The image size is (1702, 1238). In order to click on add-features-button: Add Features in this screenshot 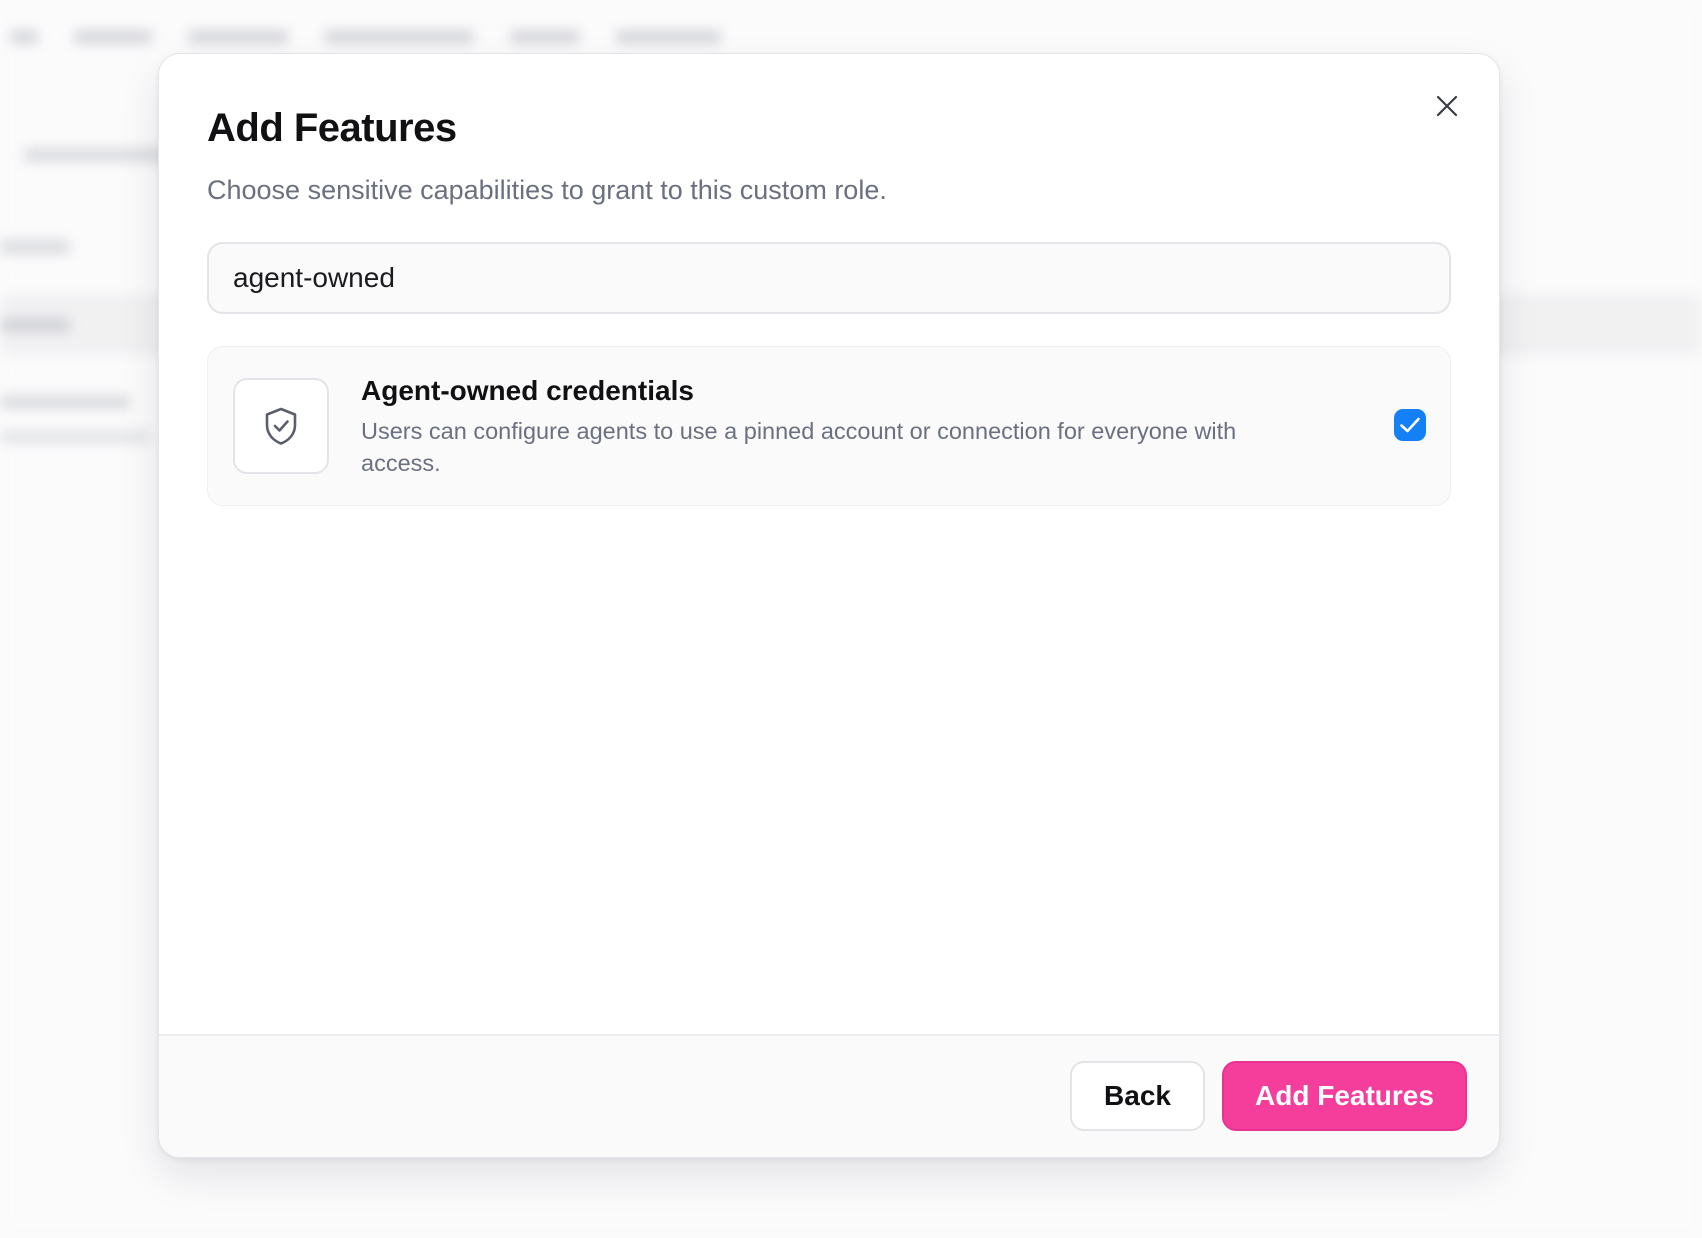, I will do `click(1344, 1096)`.